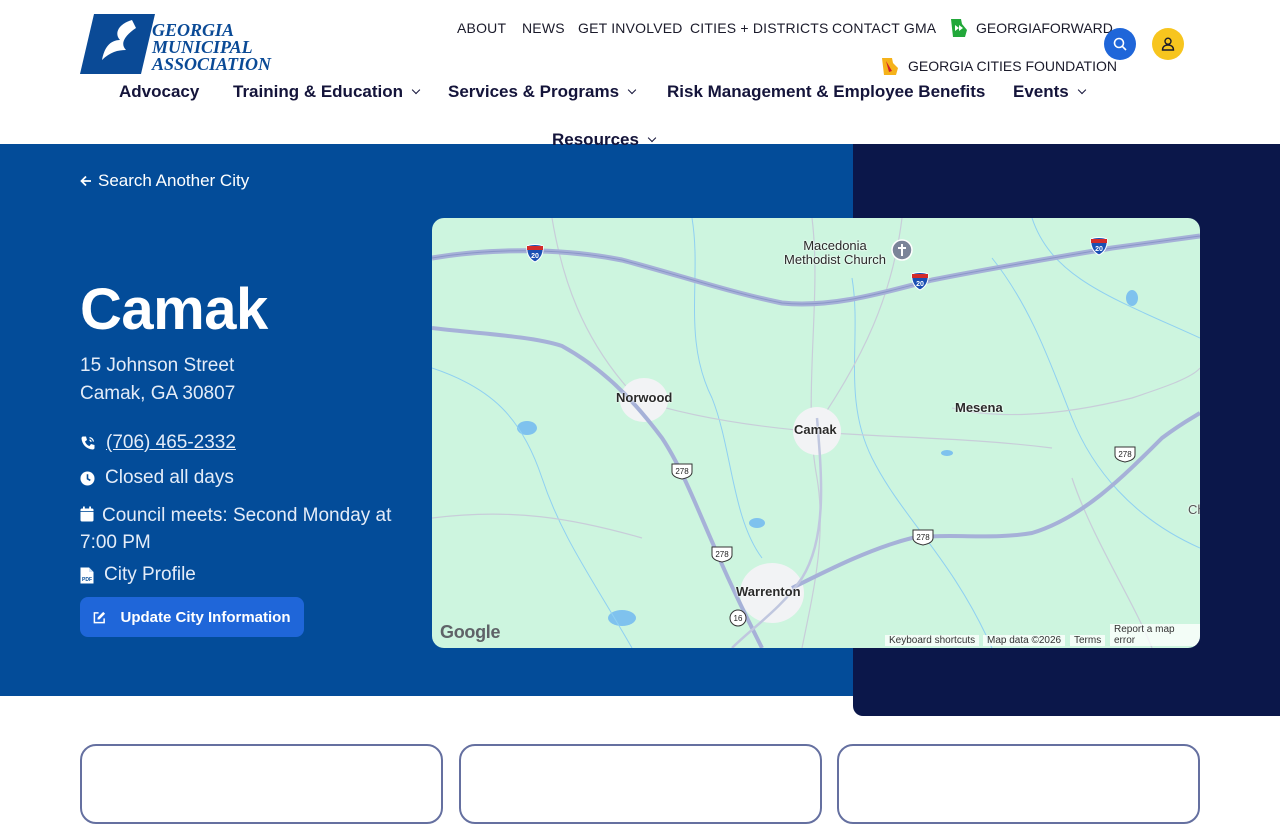 Image resolution: width=1280 pixels, height=824 pixels. I want to click on georgia-forward-icon, so click(959, 28).